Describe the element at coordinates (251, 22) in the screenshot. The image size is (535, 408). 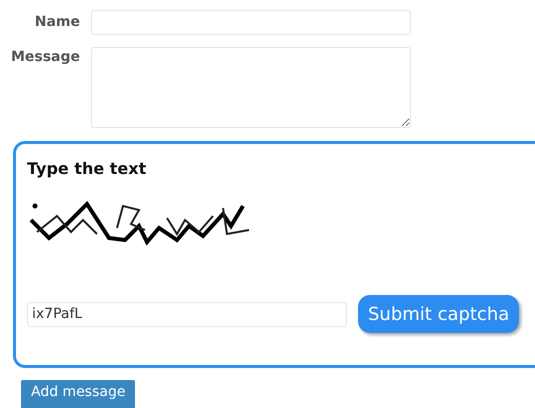
I see `name-field` at that location.